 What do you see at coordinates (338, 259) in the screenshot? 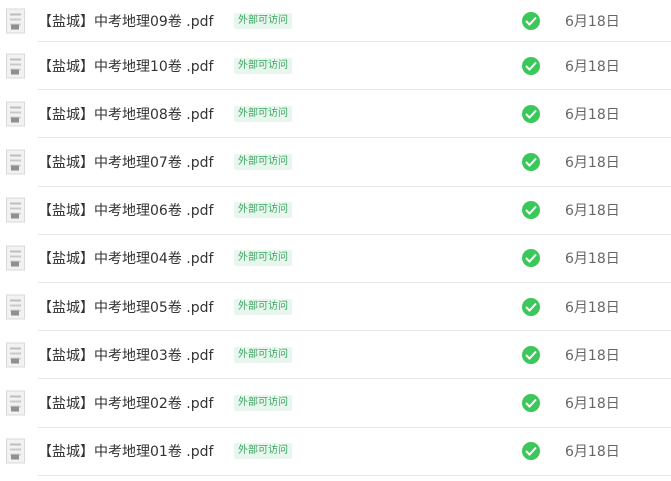
I see `file-row: 【盐城】中考地理04卷 .pdf 外部可访问 6月18日` at bounding box center [338, 259].